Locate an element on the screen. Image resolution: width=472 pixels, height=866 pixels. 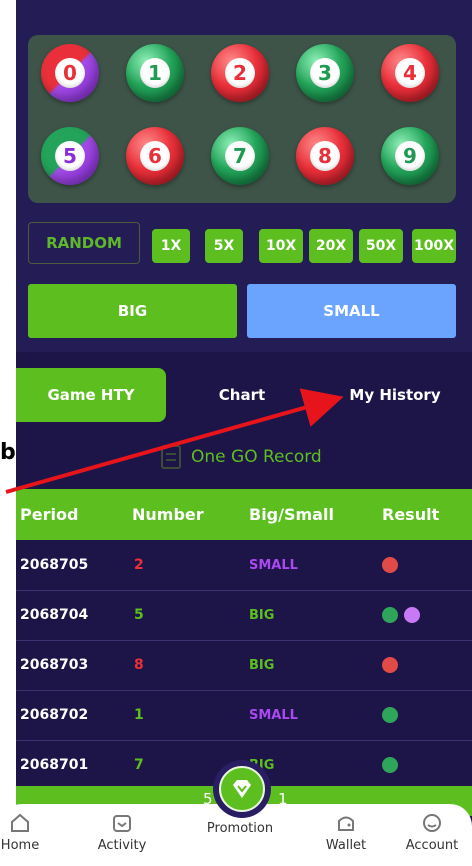
period-cell: 2068703 is located at coordinates (54, 665).